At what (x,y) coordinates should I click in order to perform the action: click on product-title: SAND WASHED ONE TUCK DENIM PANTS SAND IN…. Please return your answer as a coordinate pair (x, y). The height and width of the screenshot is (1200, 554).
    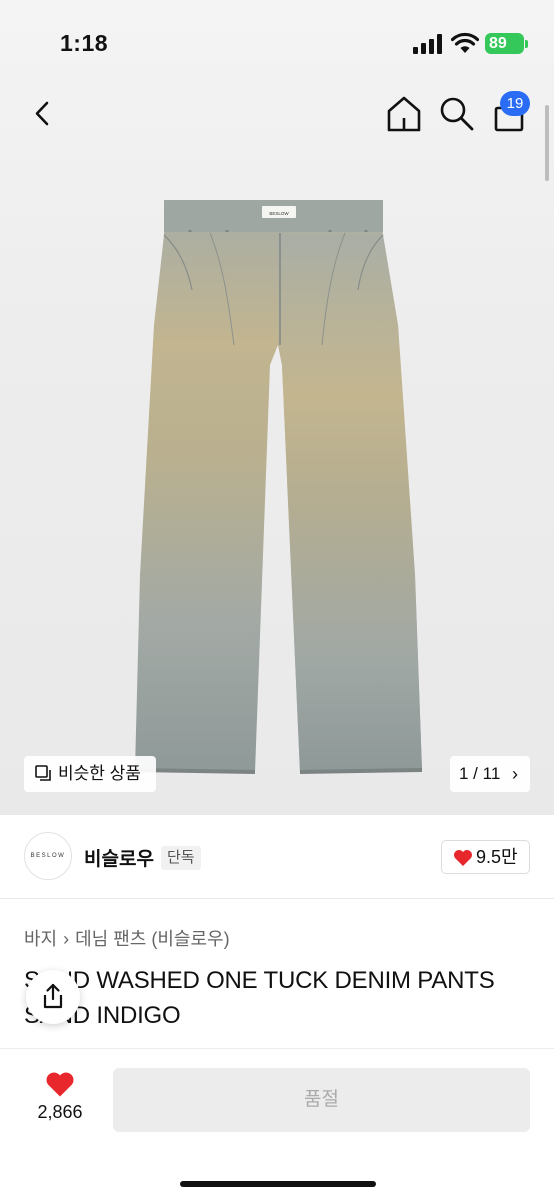
    Looking at the image, I should click on (259, 998).